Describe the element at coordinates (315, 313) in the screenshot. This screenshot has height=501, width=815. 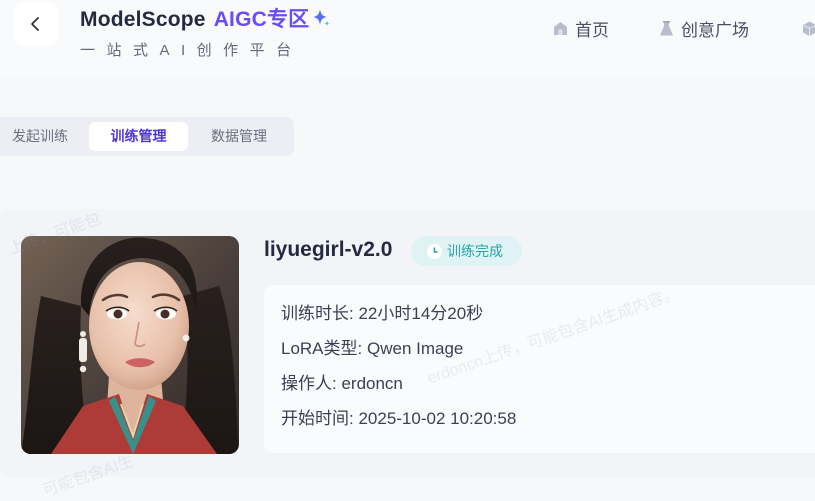
I see `info-duration-label: 训练时长` at that location.